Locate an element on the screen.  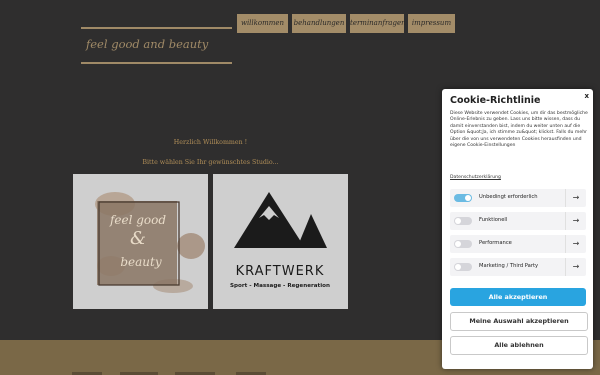
accept-selection-button: Meine Auswahl akzeptieren is located at coordinates (519, 321).